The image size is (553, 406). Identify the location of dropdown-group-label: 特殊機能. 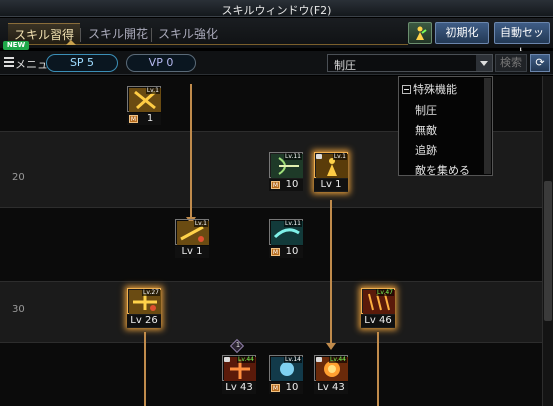
(435, 89).